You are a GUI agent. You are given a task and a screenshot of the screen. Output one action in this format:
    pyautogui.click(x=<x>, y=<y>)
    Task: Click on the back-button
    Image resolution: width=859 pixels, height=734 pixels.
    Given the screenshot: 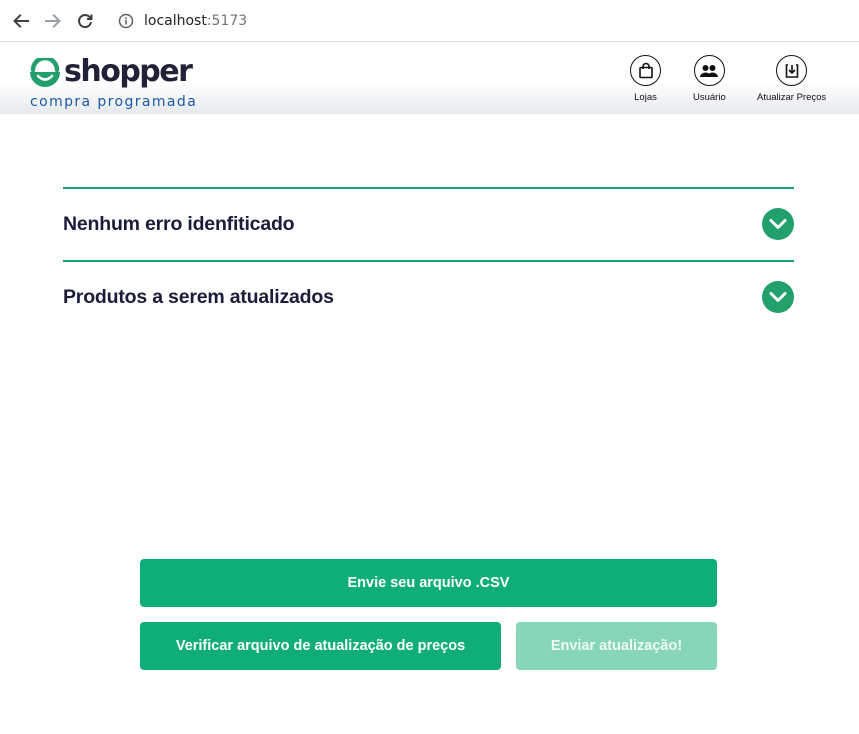 What is the action you would take?
    pyautogui.click(x=21, y=21)
    